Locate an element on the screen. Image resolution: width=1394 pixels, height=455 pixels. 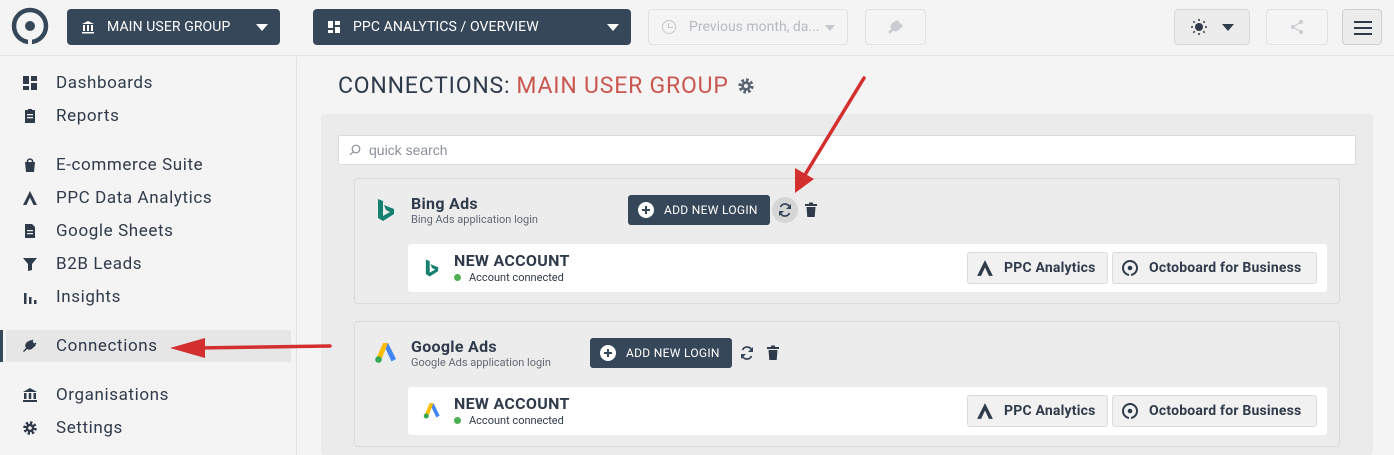
sidebar-item-organisations: Organisations is located at coordinates (145, 395).